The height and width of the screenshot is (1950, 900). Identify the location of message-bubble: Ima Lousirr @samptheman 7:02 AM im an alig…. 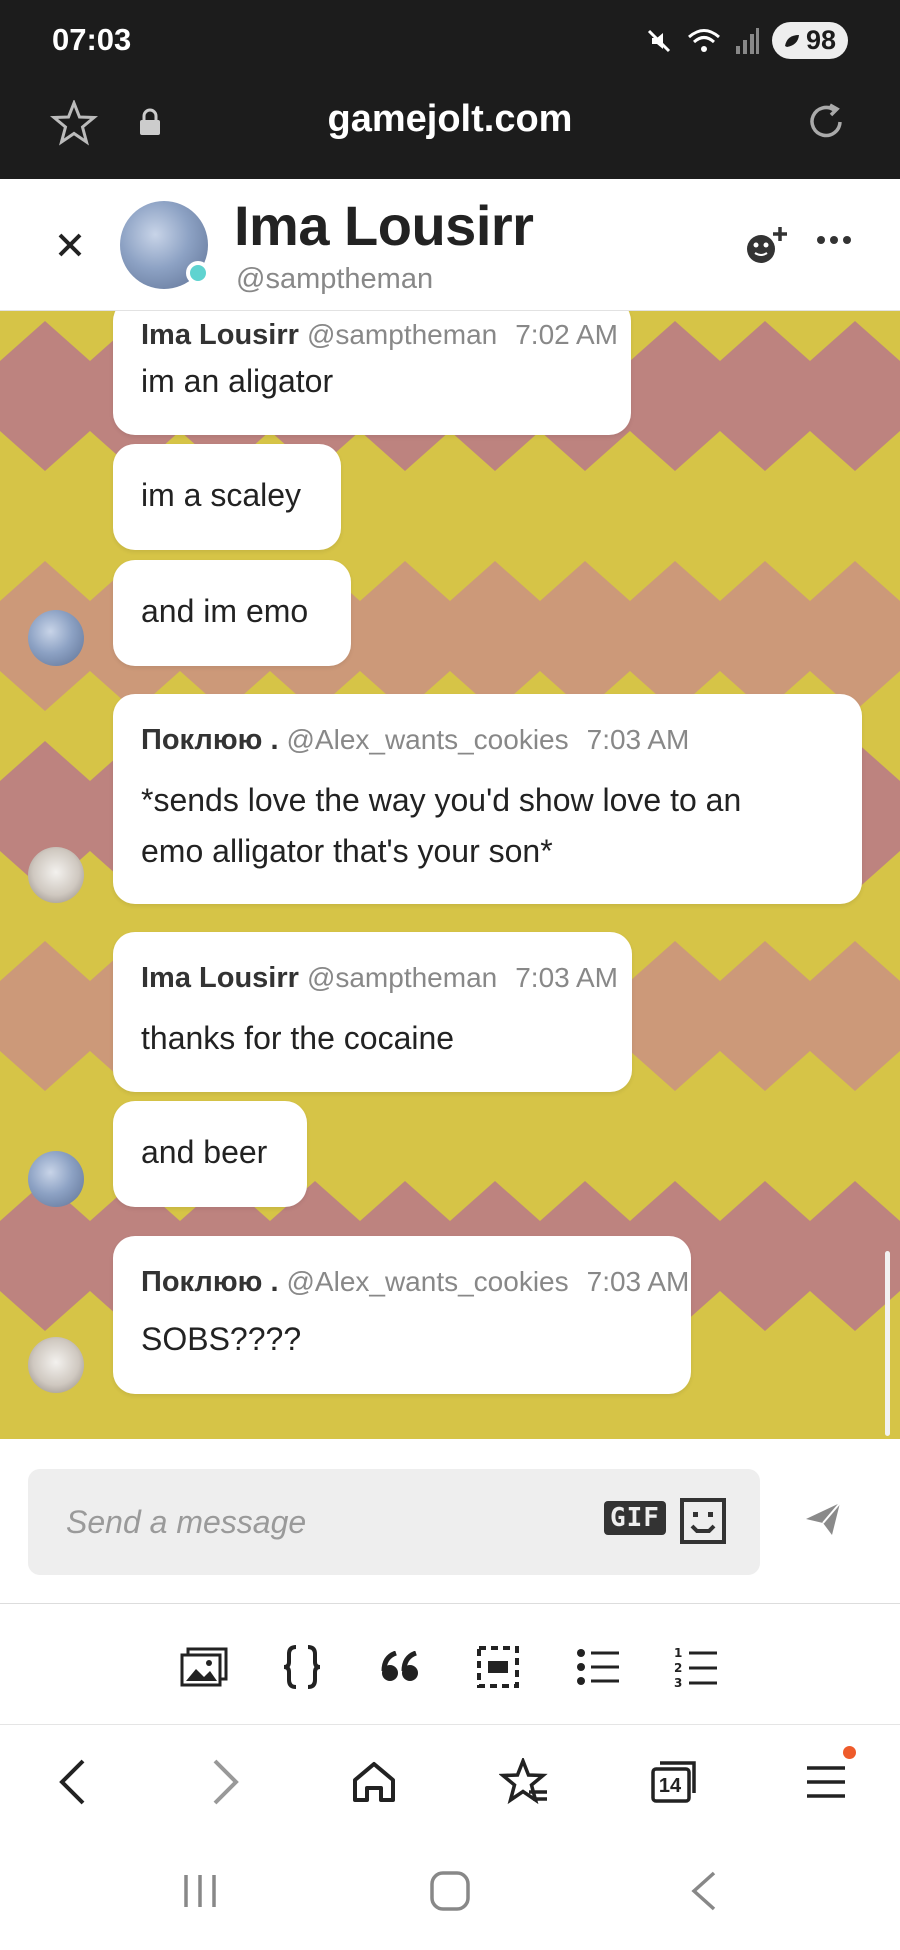
(372, 373).